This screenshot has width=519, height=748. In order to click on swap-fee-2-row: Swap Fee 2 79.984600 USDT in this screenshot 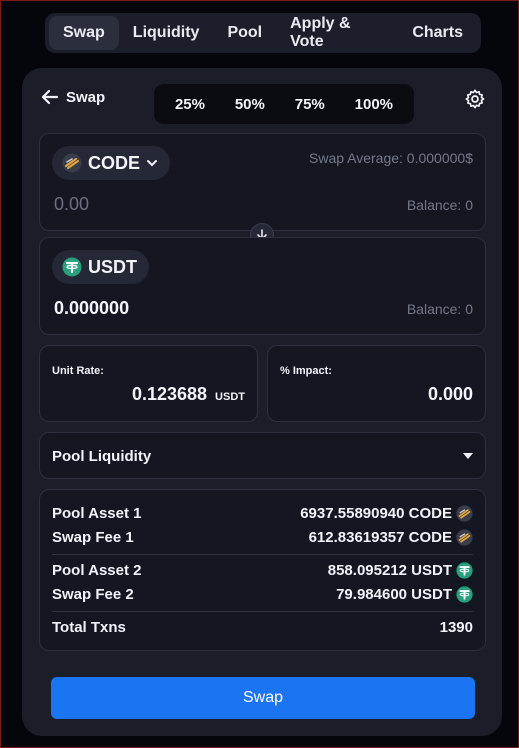, I will do `click(262, 594)`.